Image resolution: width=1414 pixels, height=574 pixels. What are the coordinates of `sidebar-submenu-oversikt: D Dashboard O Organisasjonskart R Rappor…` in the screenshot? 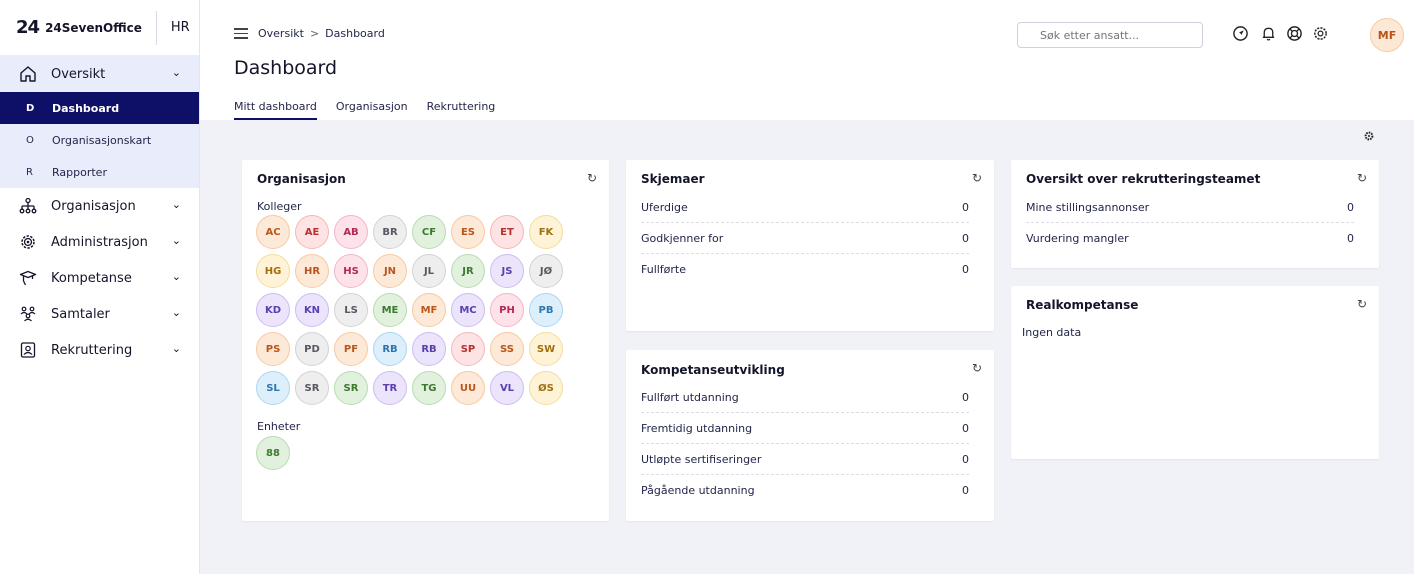 It's located at (99, 140).